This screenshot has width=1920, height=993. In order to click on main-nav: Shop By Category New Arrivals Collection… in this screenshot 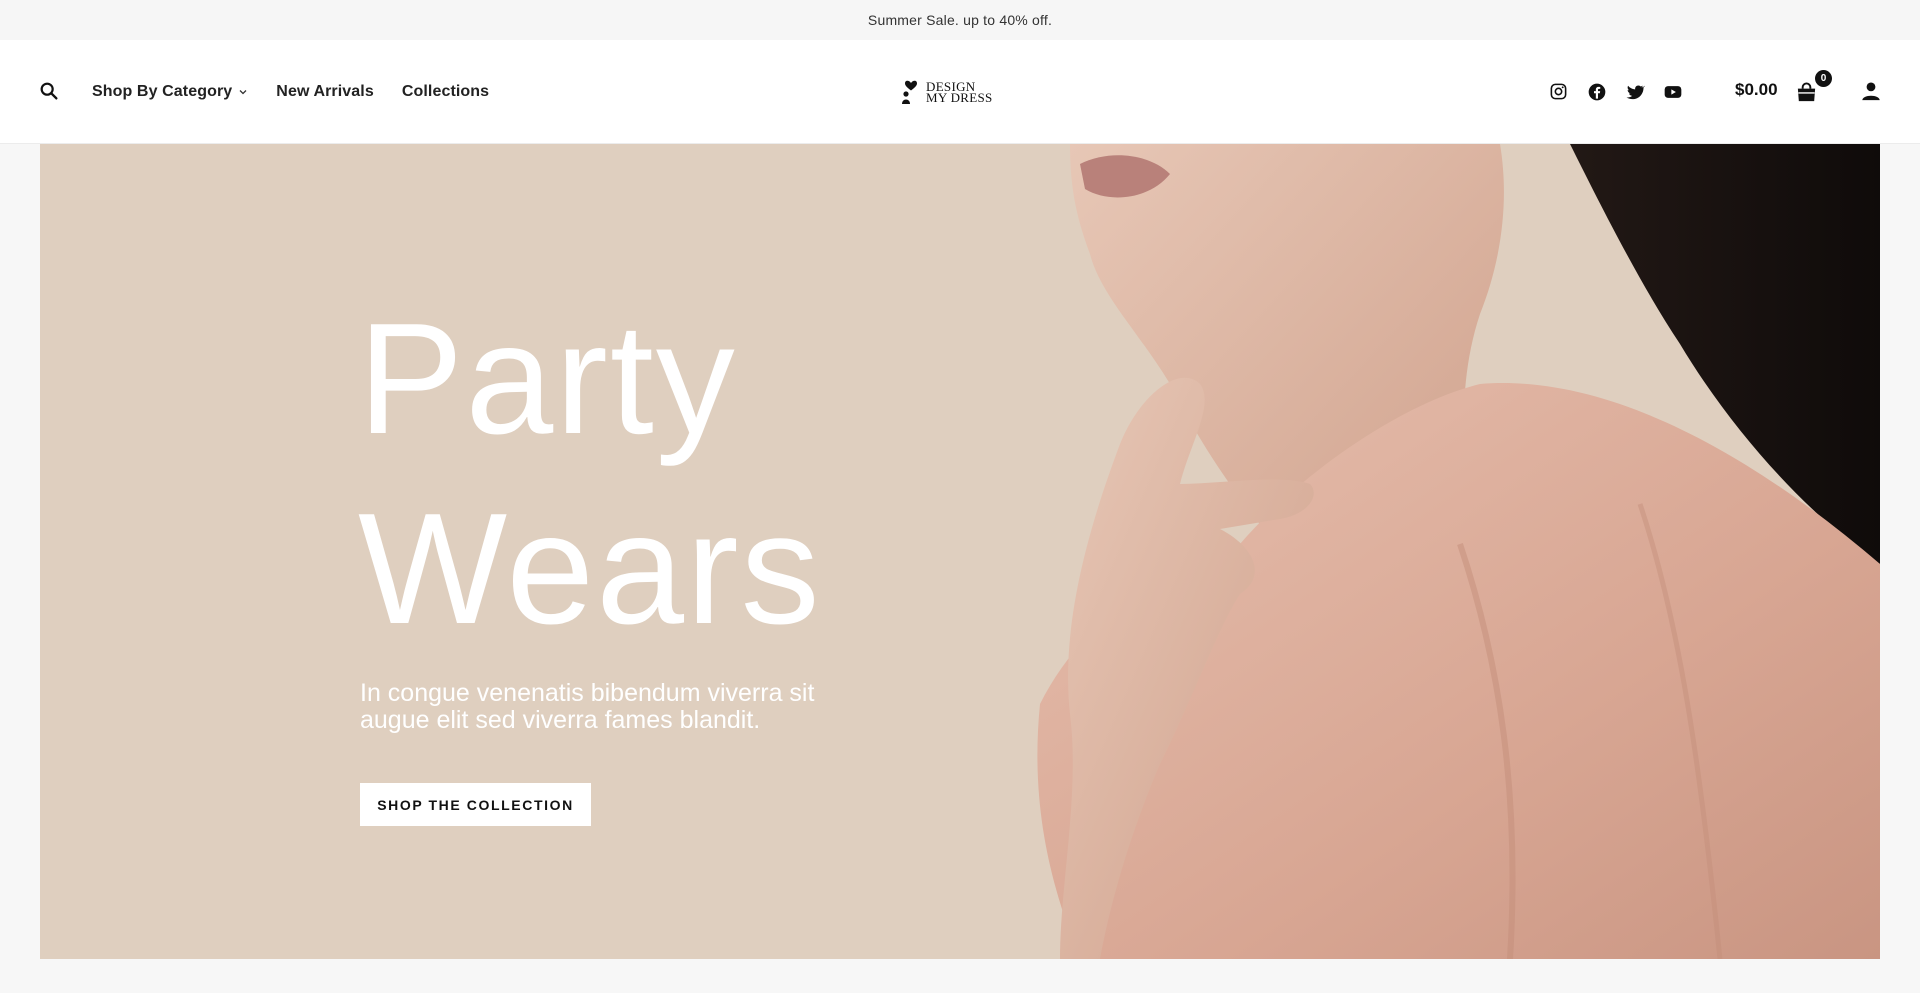, I will do `click(290, 92)`.